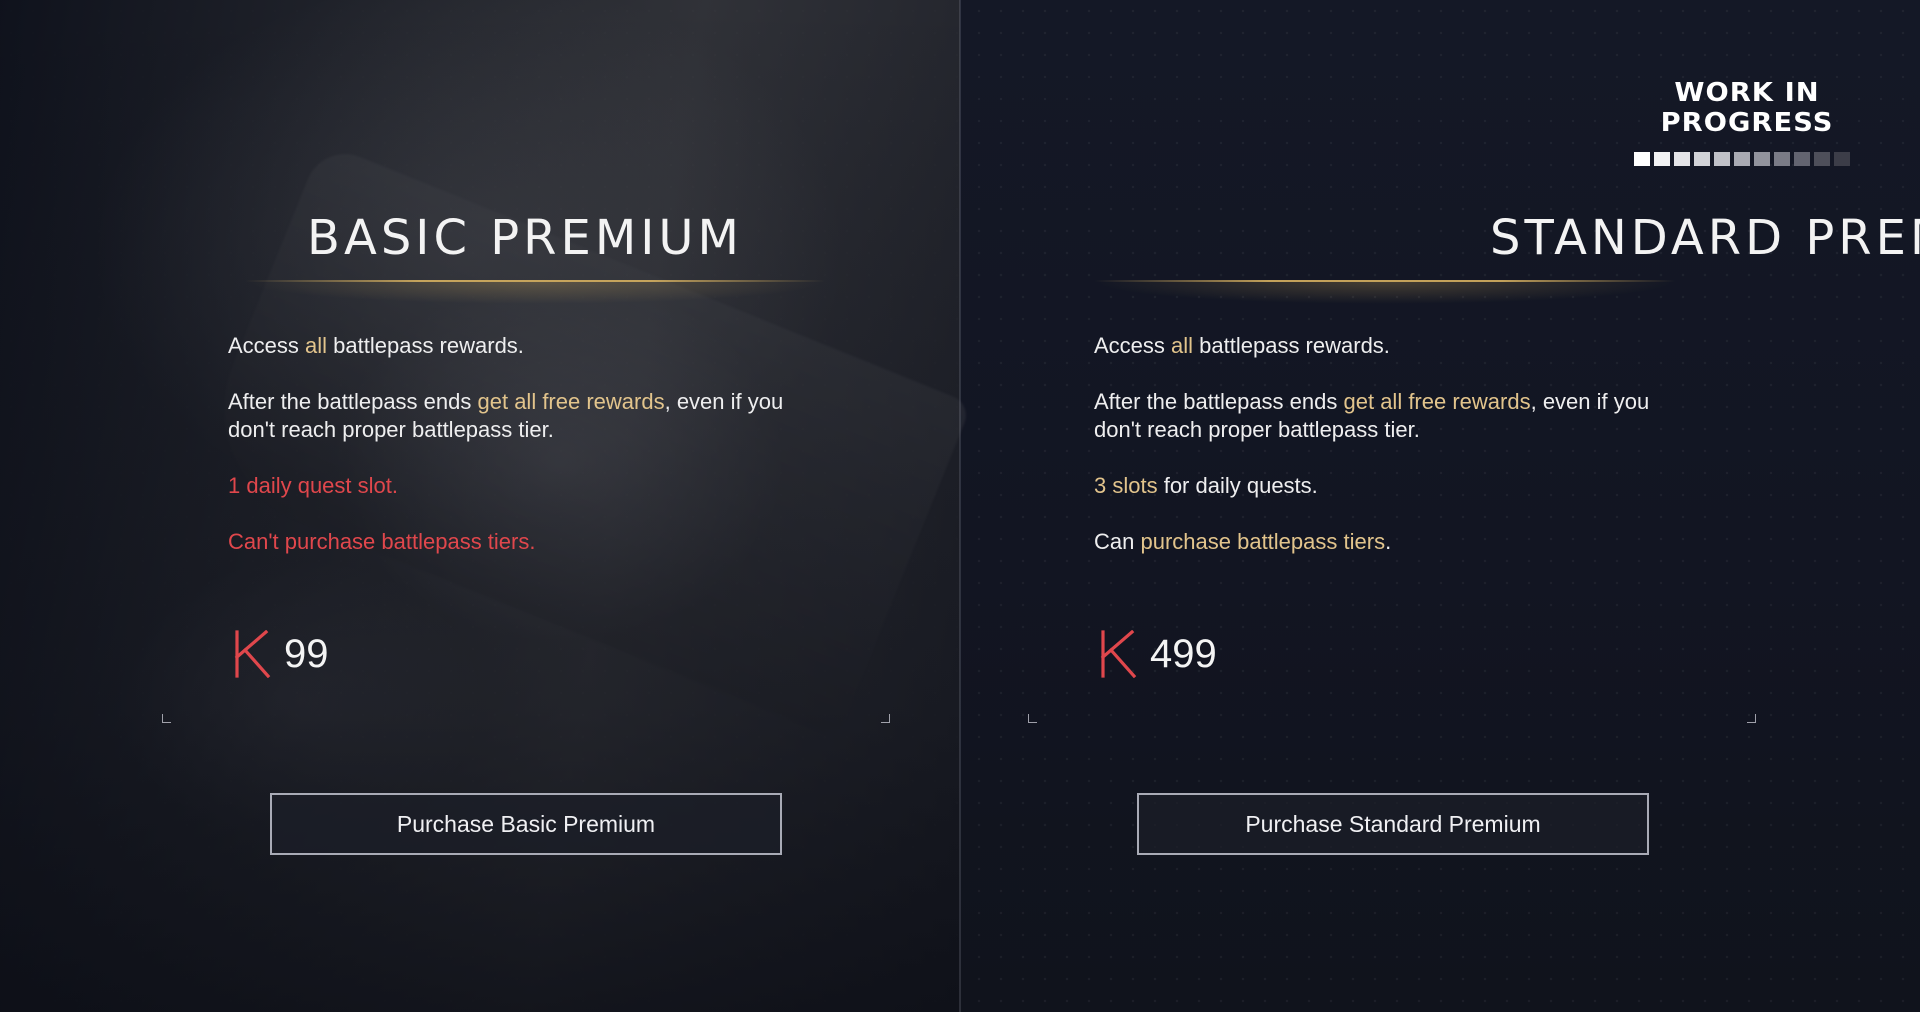 This screenshot has width=1920, height=1012. I want to click on standard-premium-title: STANDARD PREMIUM, so click(1705, 238).